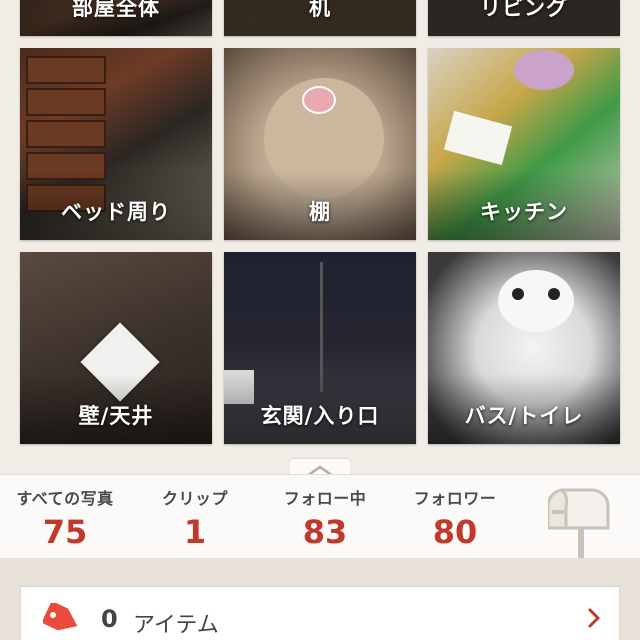 This screenshot has height=640, width=640. Describe the element at coordinates (524, 10) in the screenshot. I see `category-label: リビング` at that location.